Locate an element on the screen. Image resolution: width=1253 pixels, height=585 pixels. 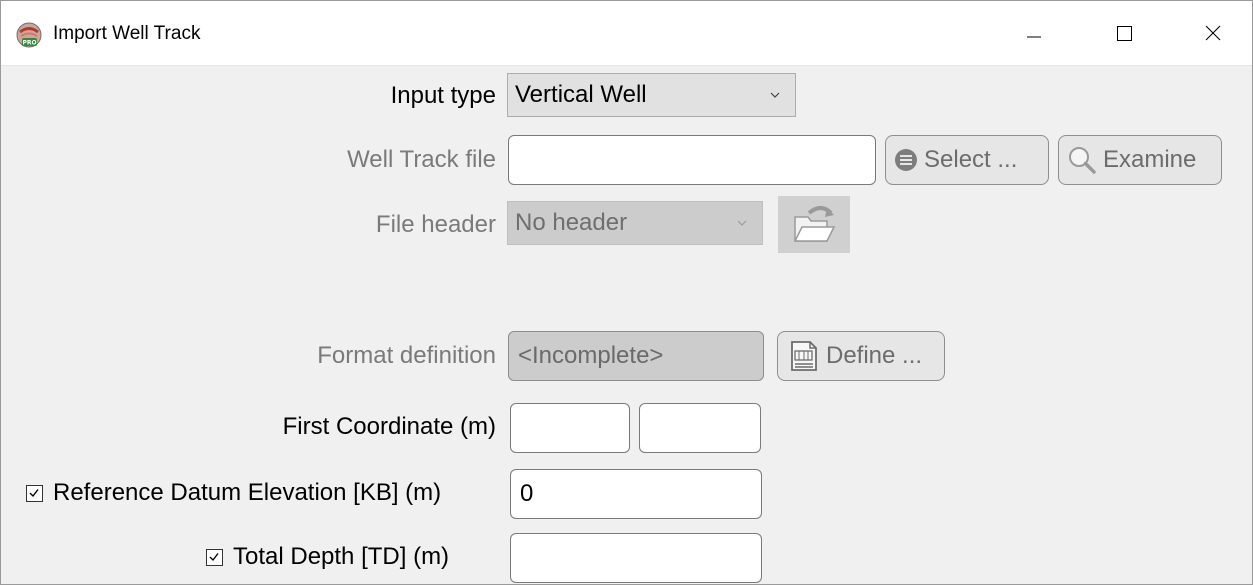
total-depth-row: Total Depth [TD] (m) is located at coordinates (327, 557).